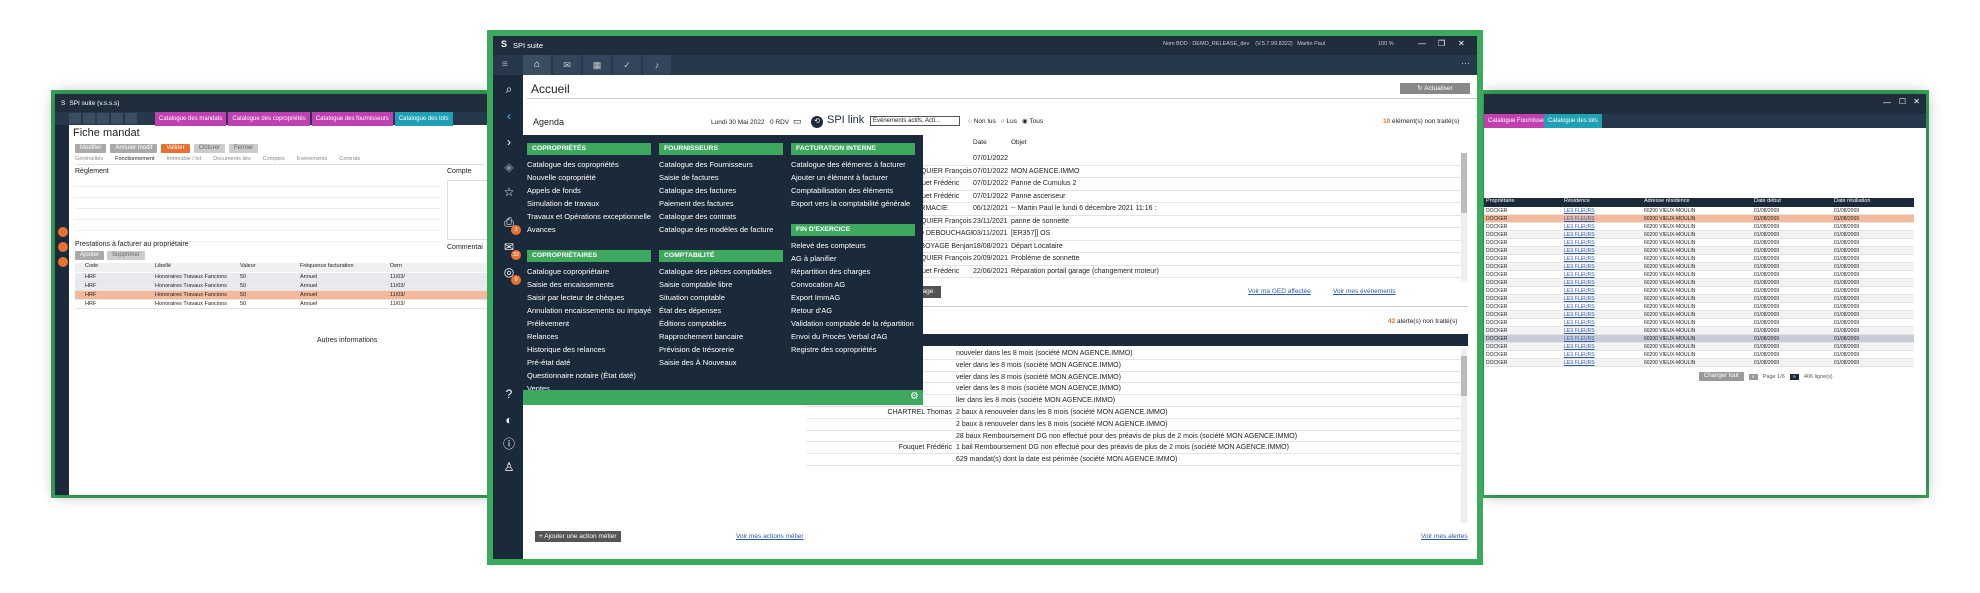 The height and width of the screenshot is (593, 1980). Describe the element at coordinates (90, 255) in the screenshot. I see `ajouter-button: Ajouter` at that location.